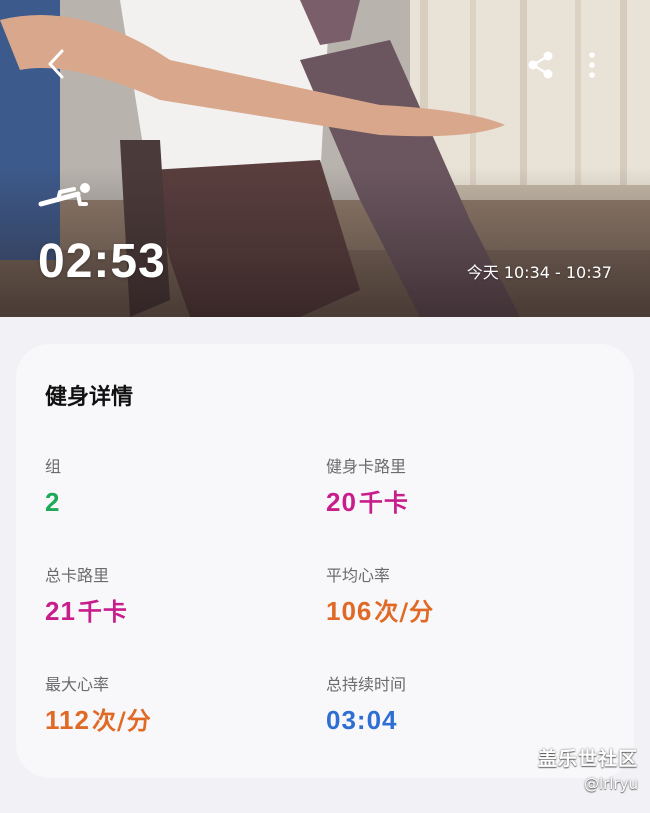 This screenshot has height=813, width=650. I want to click on stat-number: 20, so click(341, 502).